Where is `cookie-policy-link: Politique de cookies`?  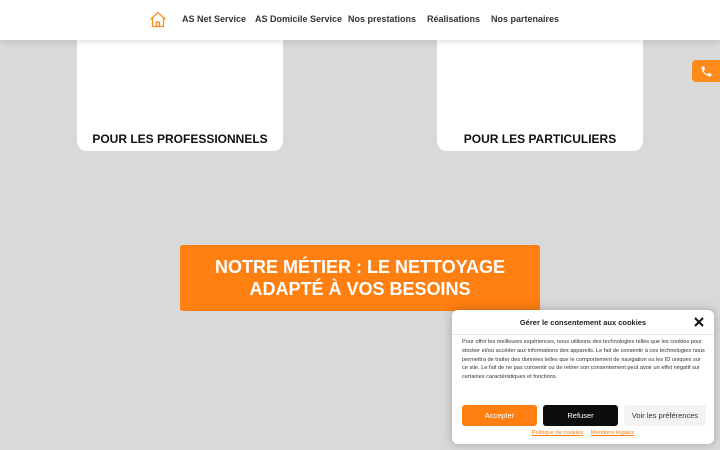 cookie-policy-link: Politique de cookies is located at coordinates (558, 433).